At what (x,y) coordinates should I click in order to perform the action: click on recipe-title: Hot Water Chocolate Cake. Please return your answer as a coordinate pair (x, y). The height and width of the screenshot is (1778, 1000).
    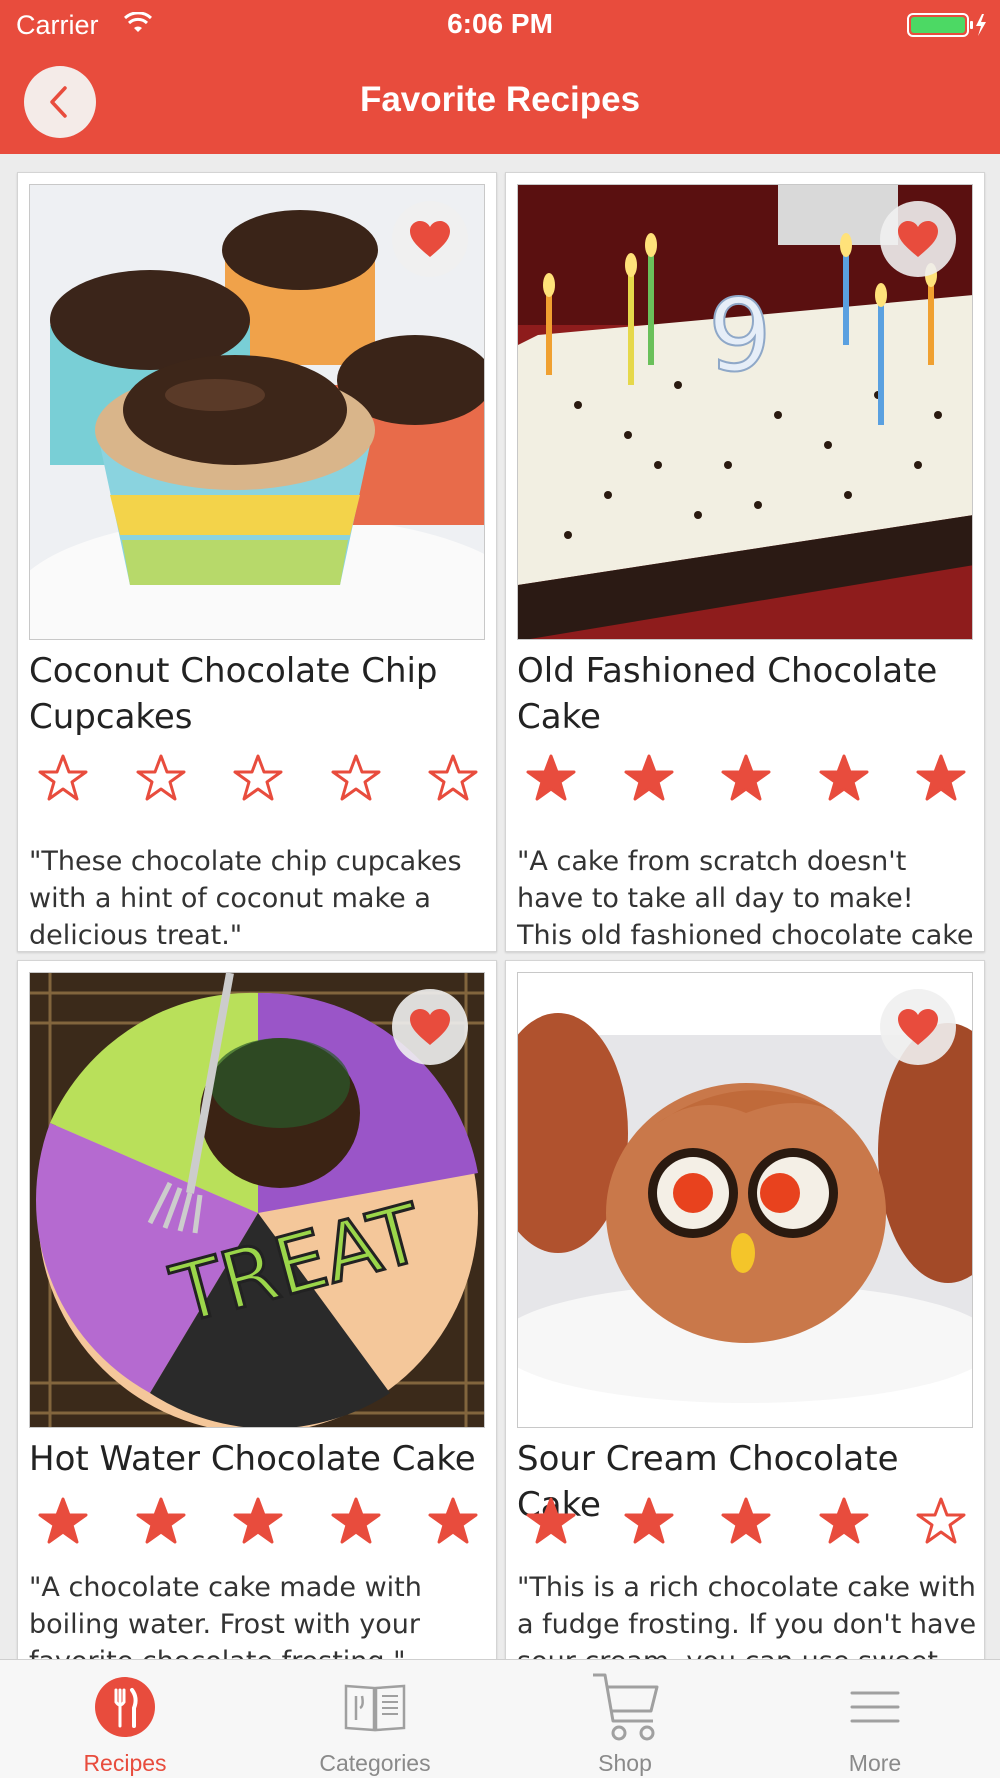
    Looking at the image, I should click on (259, 1459).